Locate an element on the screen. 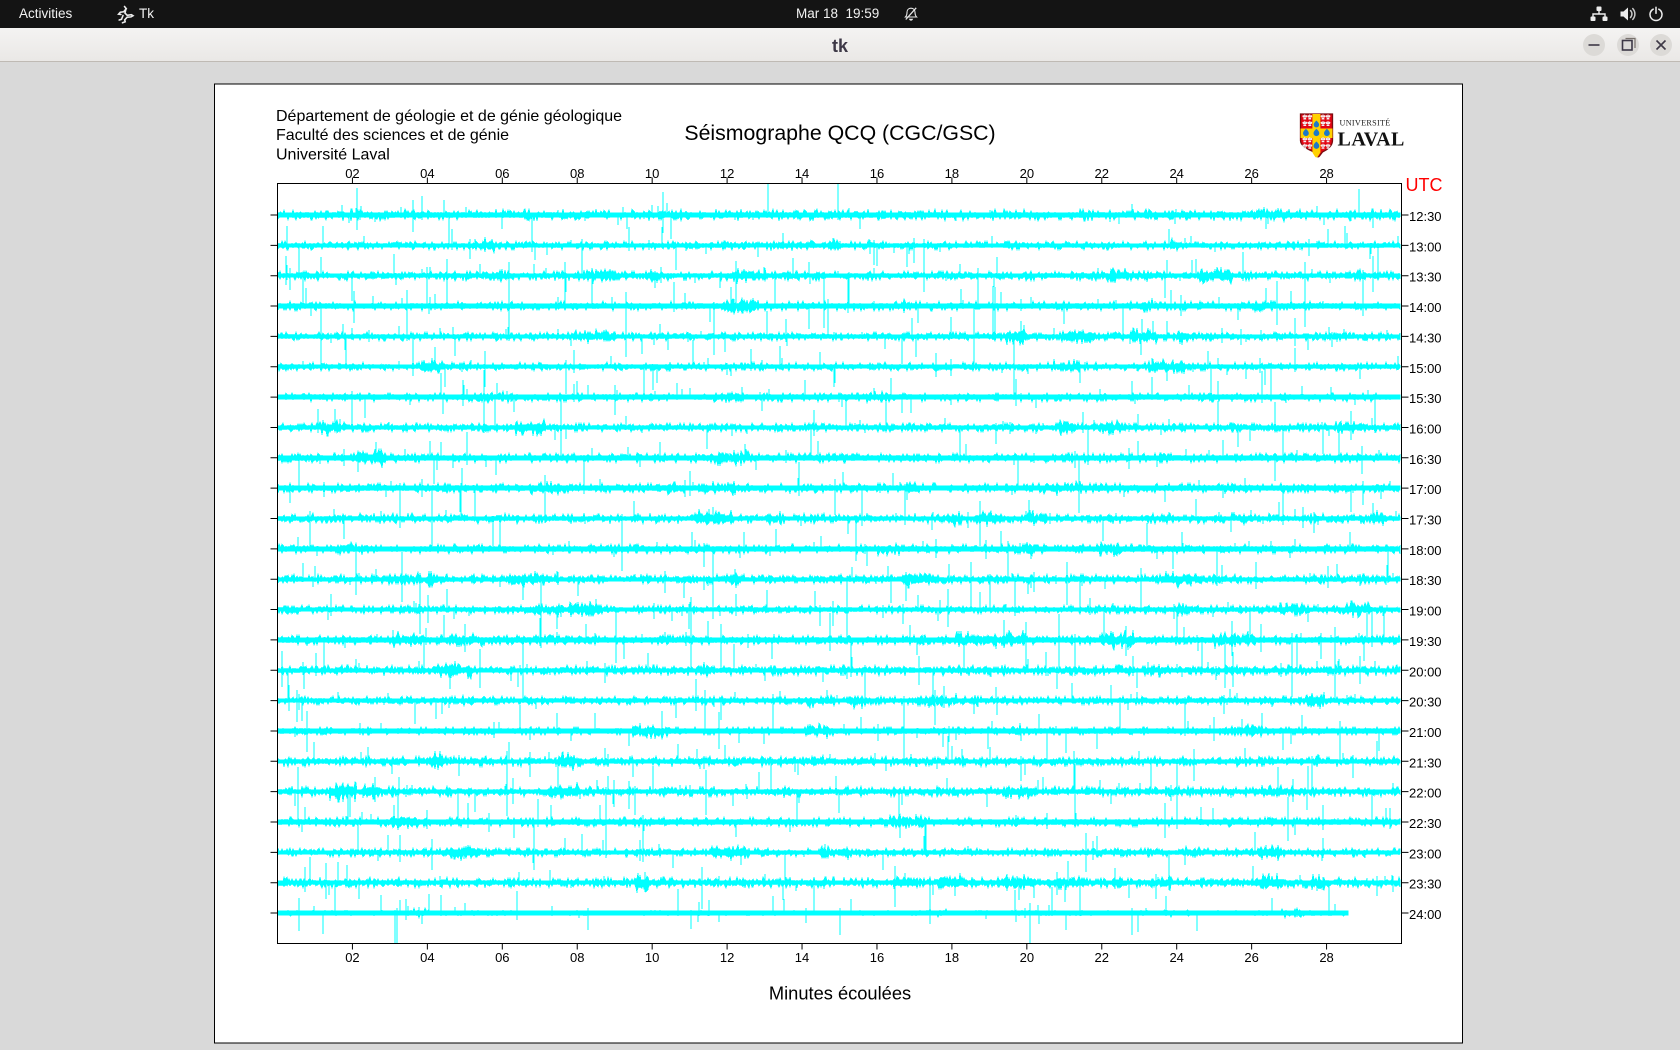 Image resolution: width=1680 pixels, height=1050 pixels. svg-text: 16:30 is located at coordinates (1425, 459).